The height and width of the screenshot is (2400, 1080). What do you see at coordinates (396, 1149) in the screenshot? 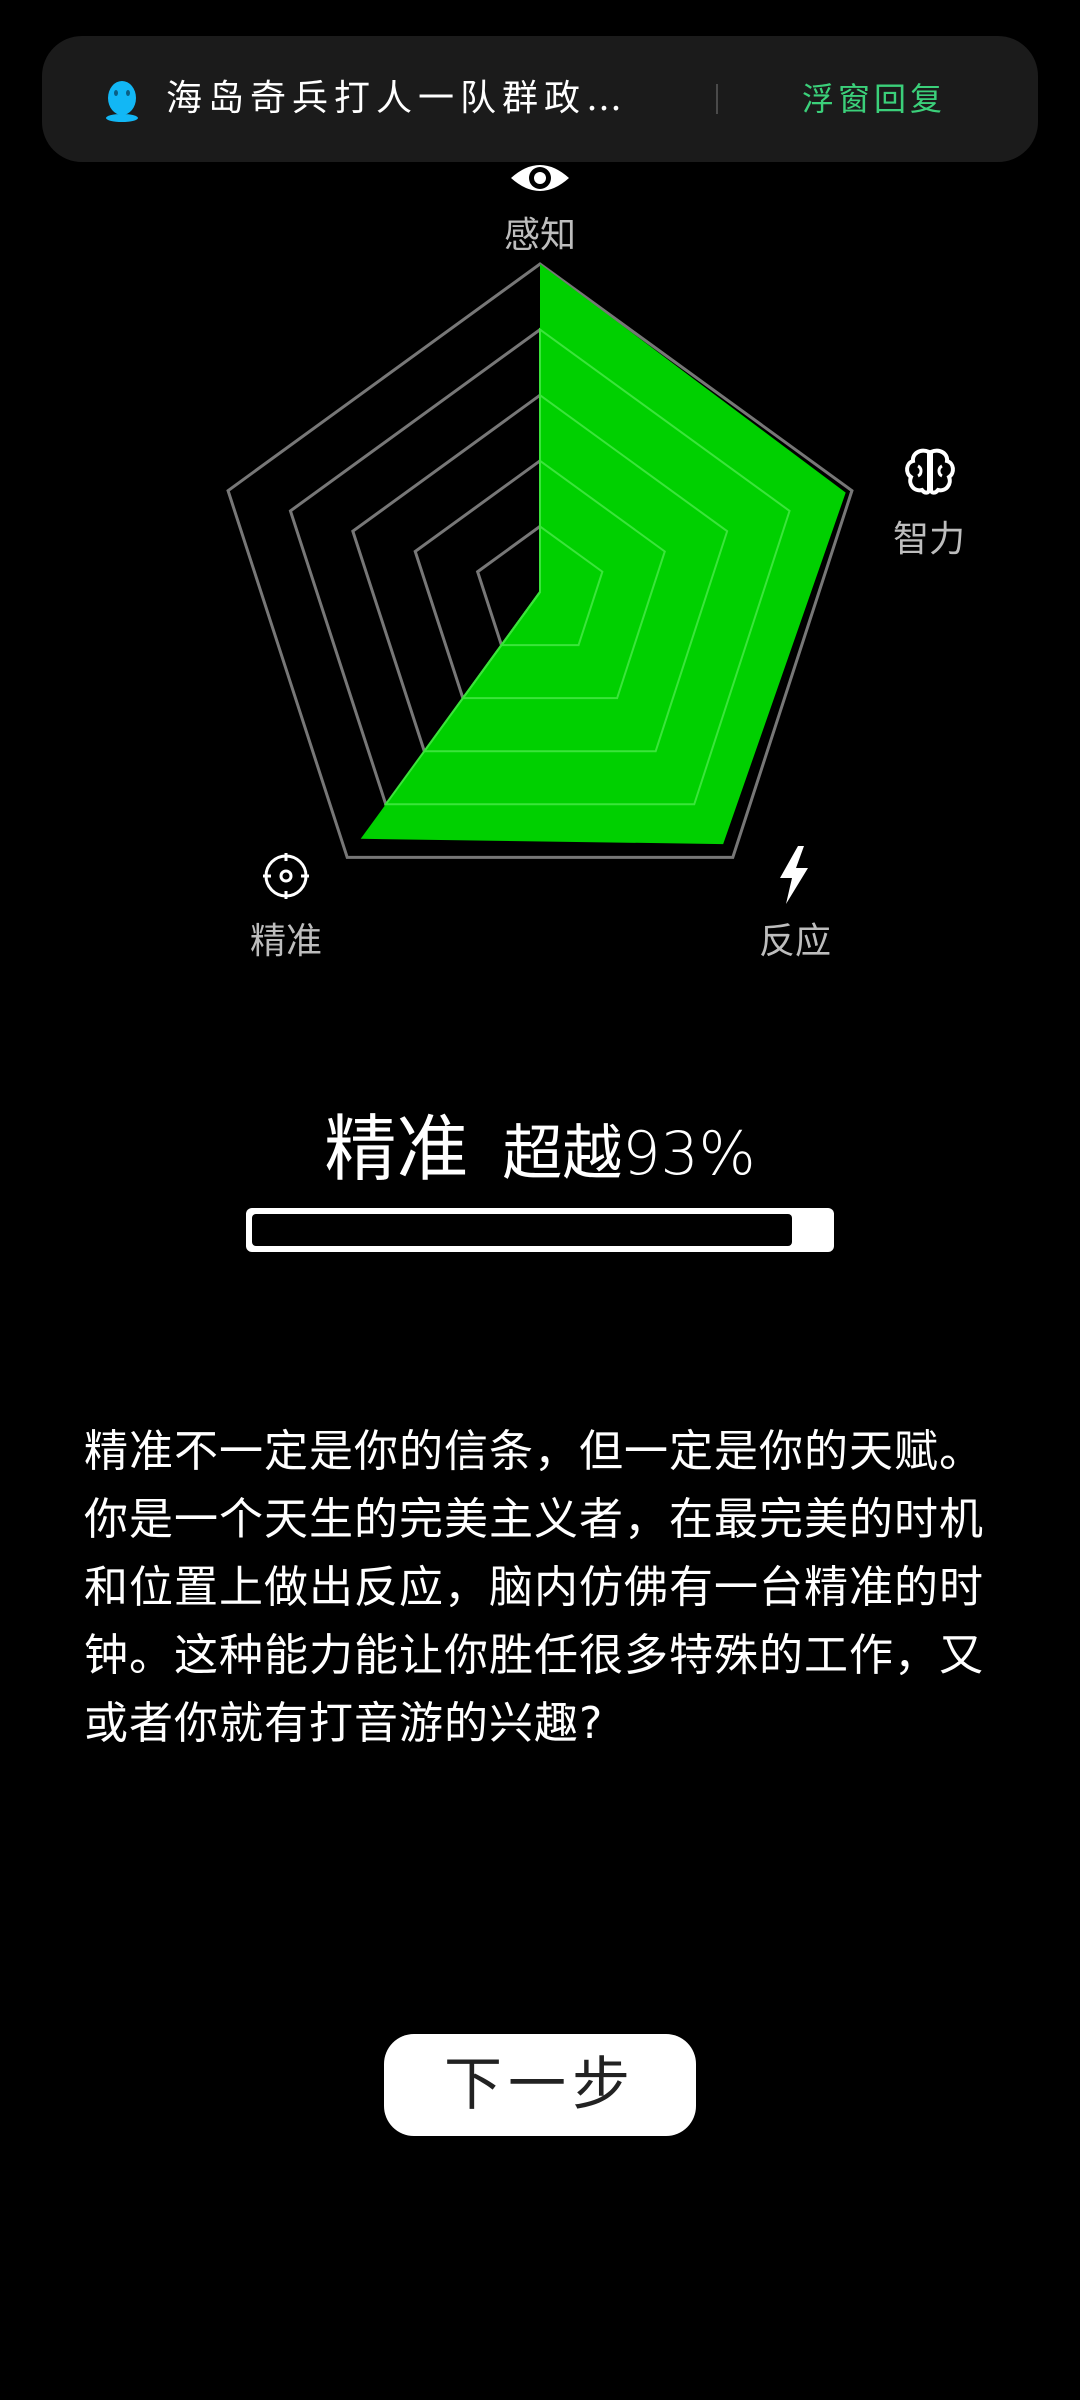
I see `result-category: 精准` at bounding box center [396, 1149].